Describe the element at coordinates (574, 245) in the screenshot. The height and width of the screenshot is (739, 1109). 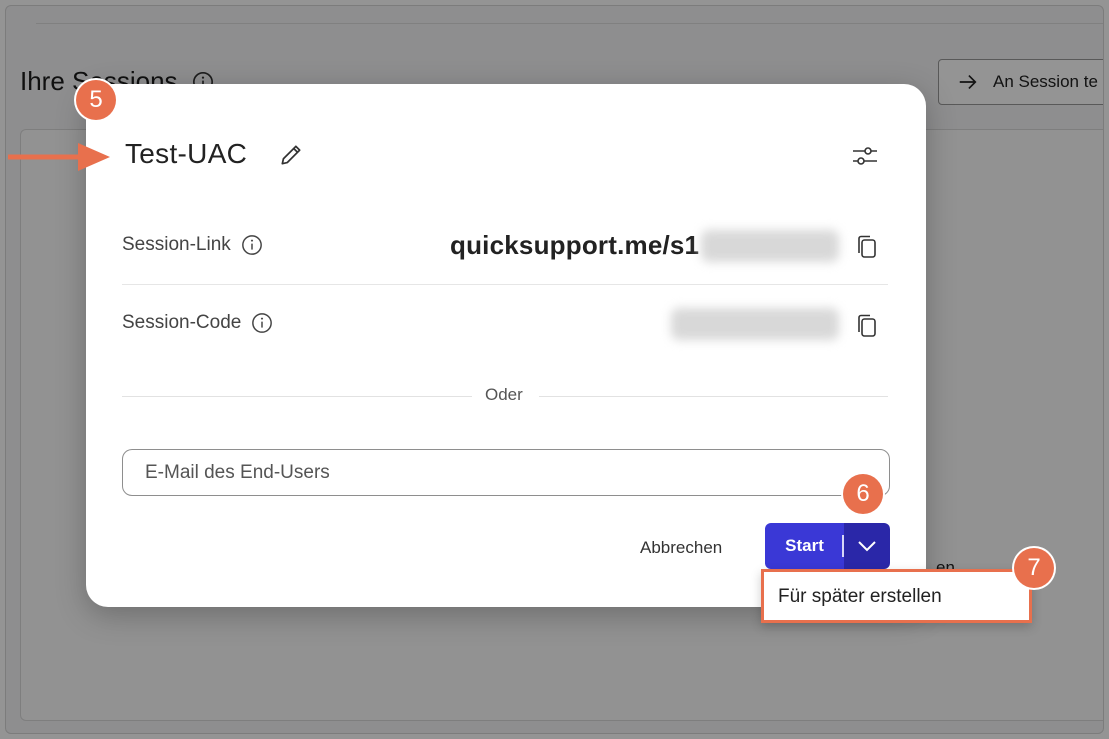
I see `session-link-value: quicksupport.me/s1` at that location.